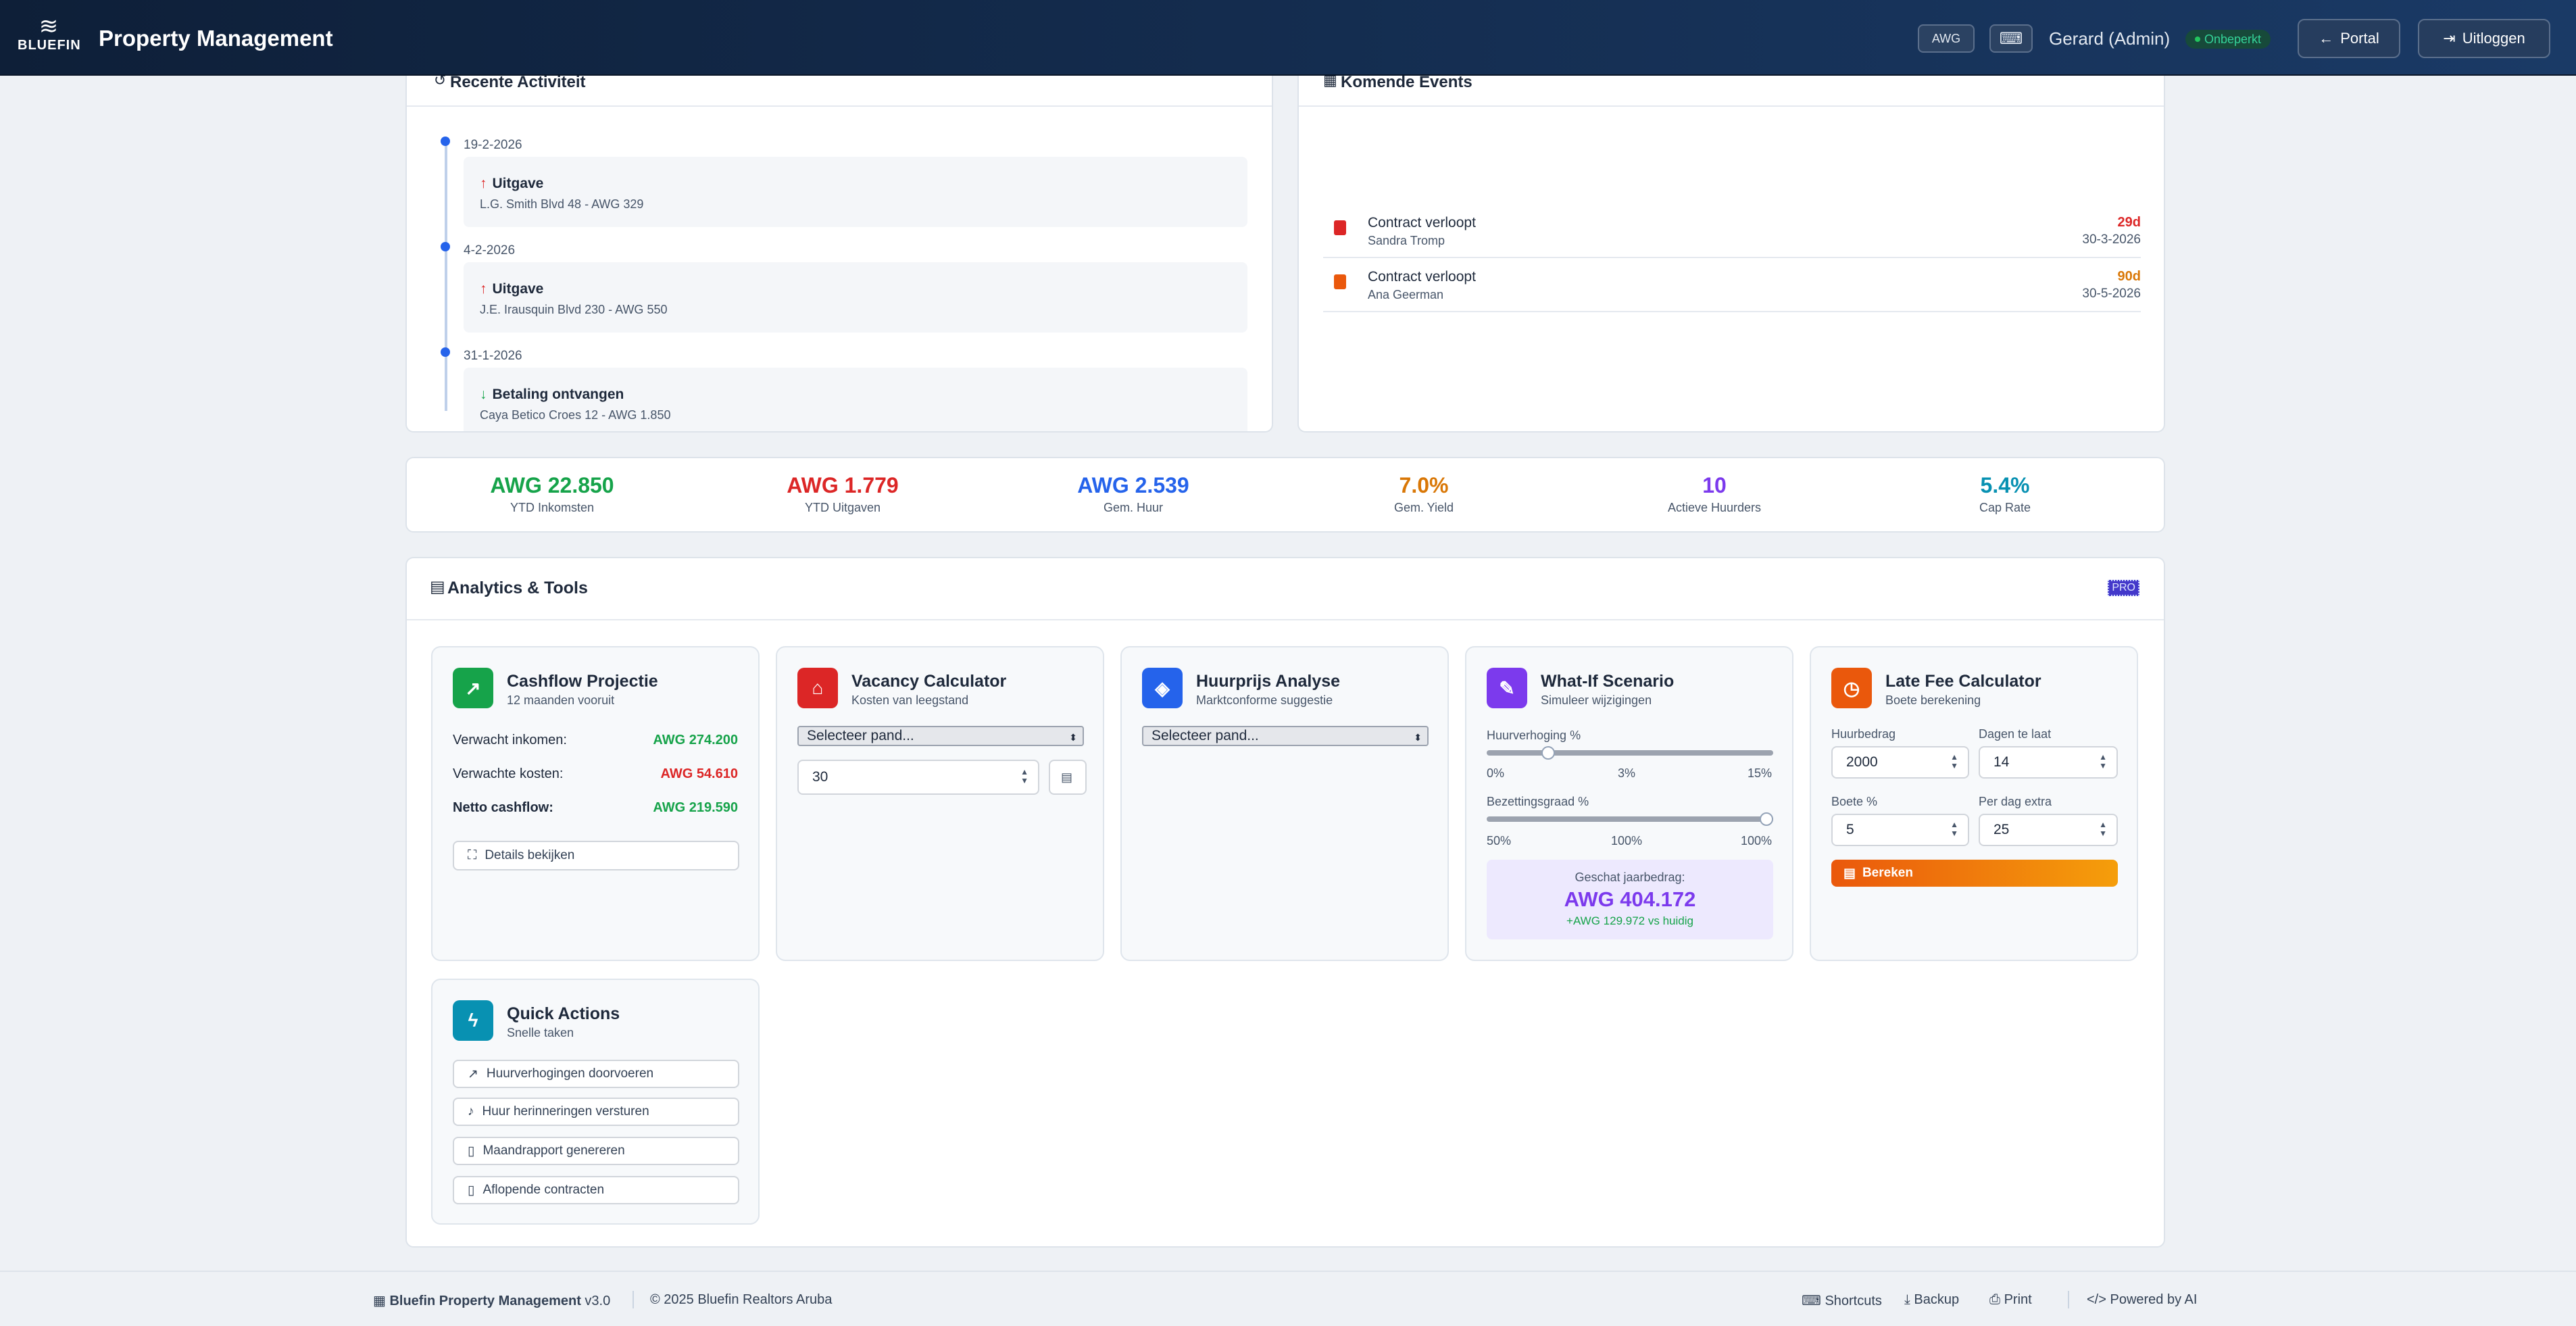 The image size is (2576, 1326). I want to click on vacancy-days-input: 30 ▲ ▼, so click(918, 777).